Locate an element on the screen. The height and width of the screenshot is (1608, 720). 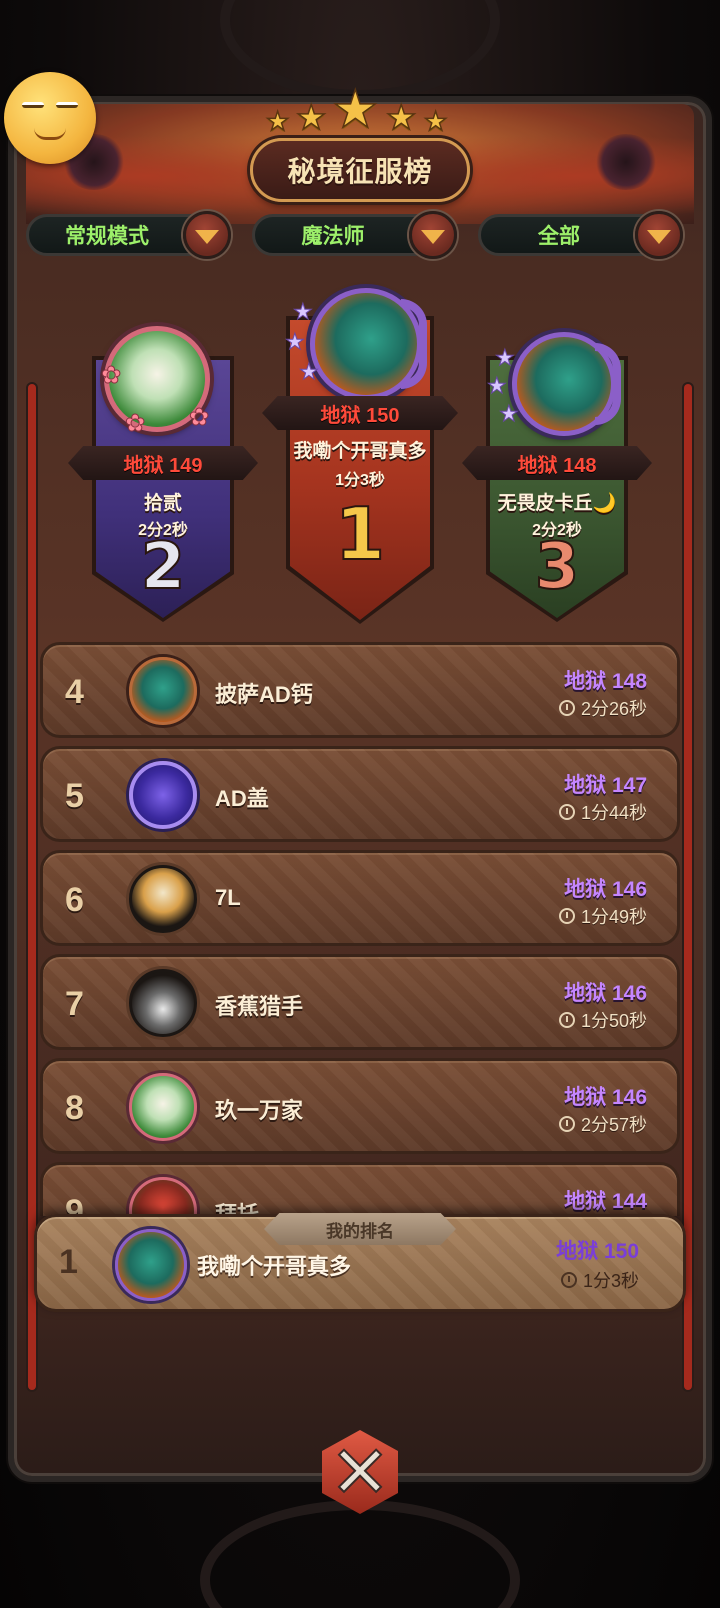
row-rank: 5 is located at coordinates (74, 796).